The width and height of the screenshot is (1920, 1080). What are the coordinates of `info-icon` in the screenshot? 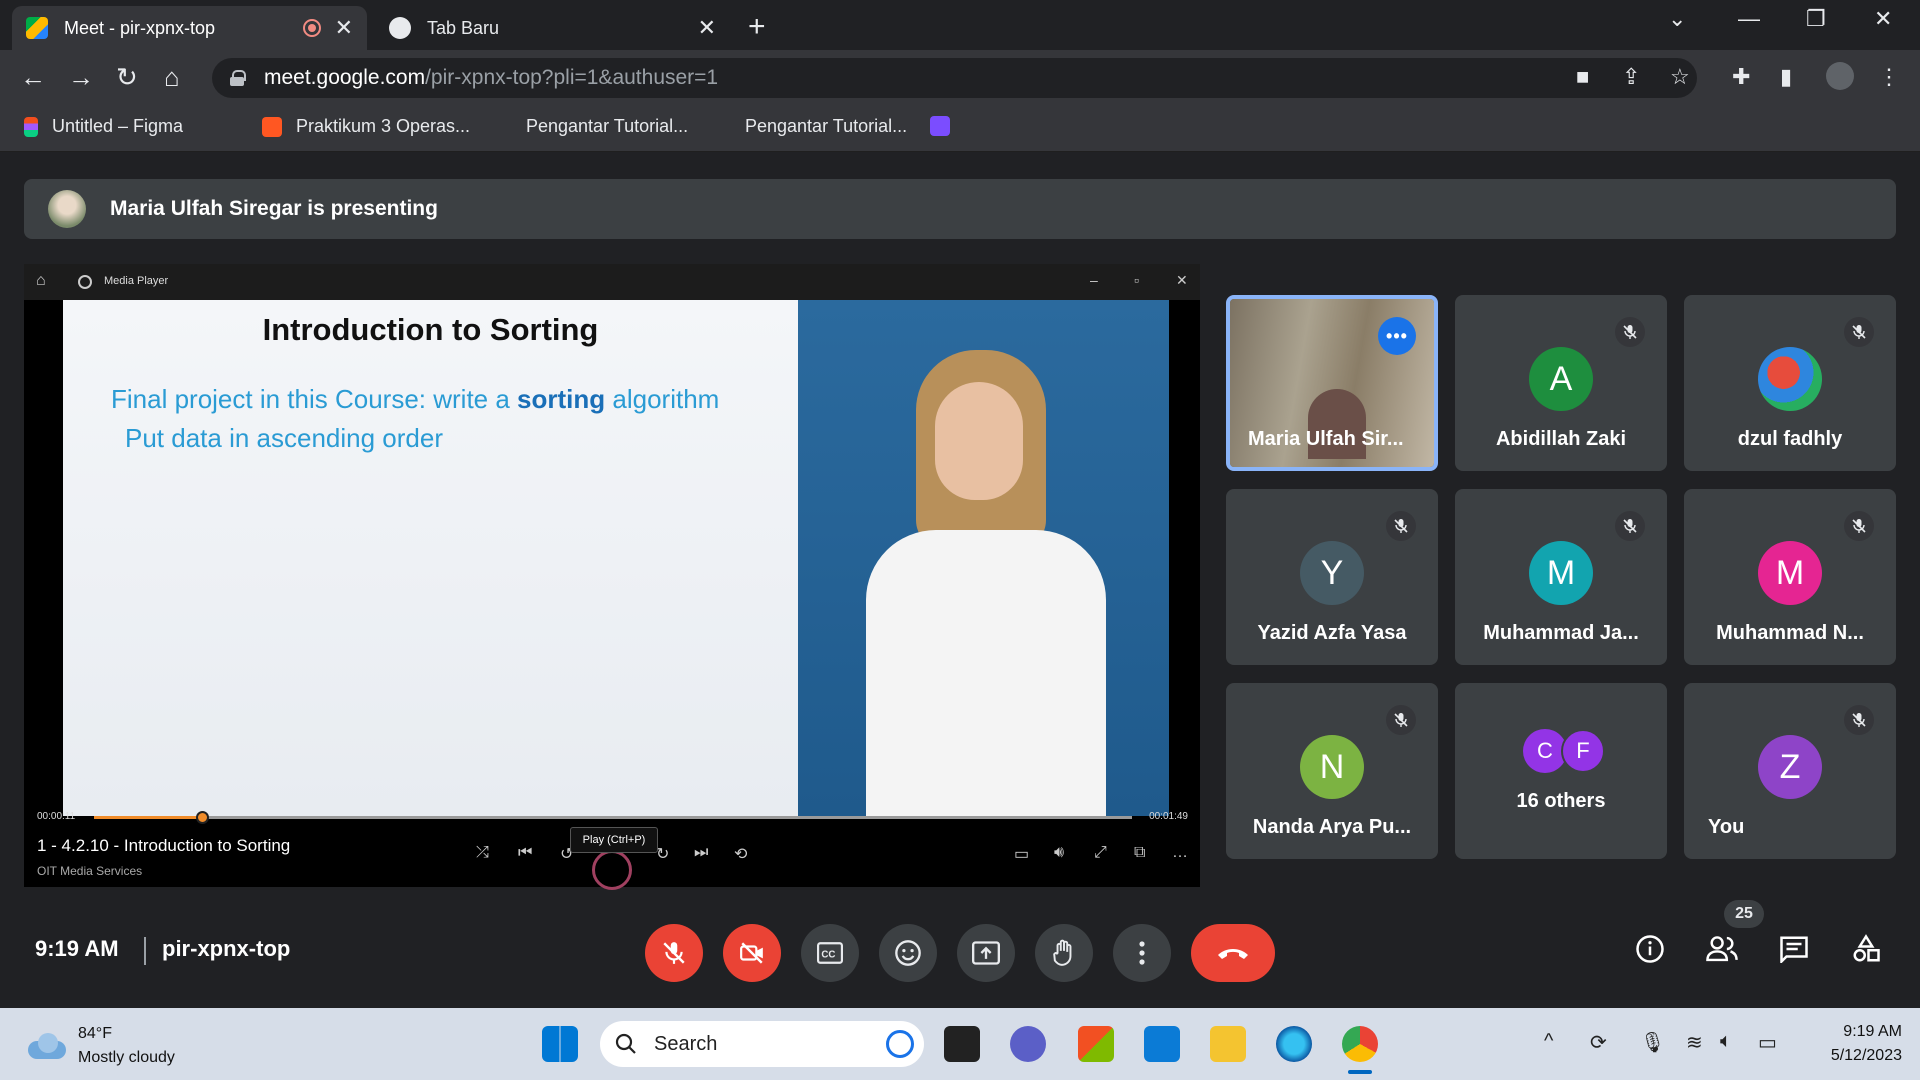 It's located at (1650, 949).